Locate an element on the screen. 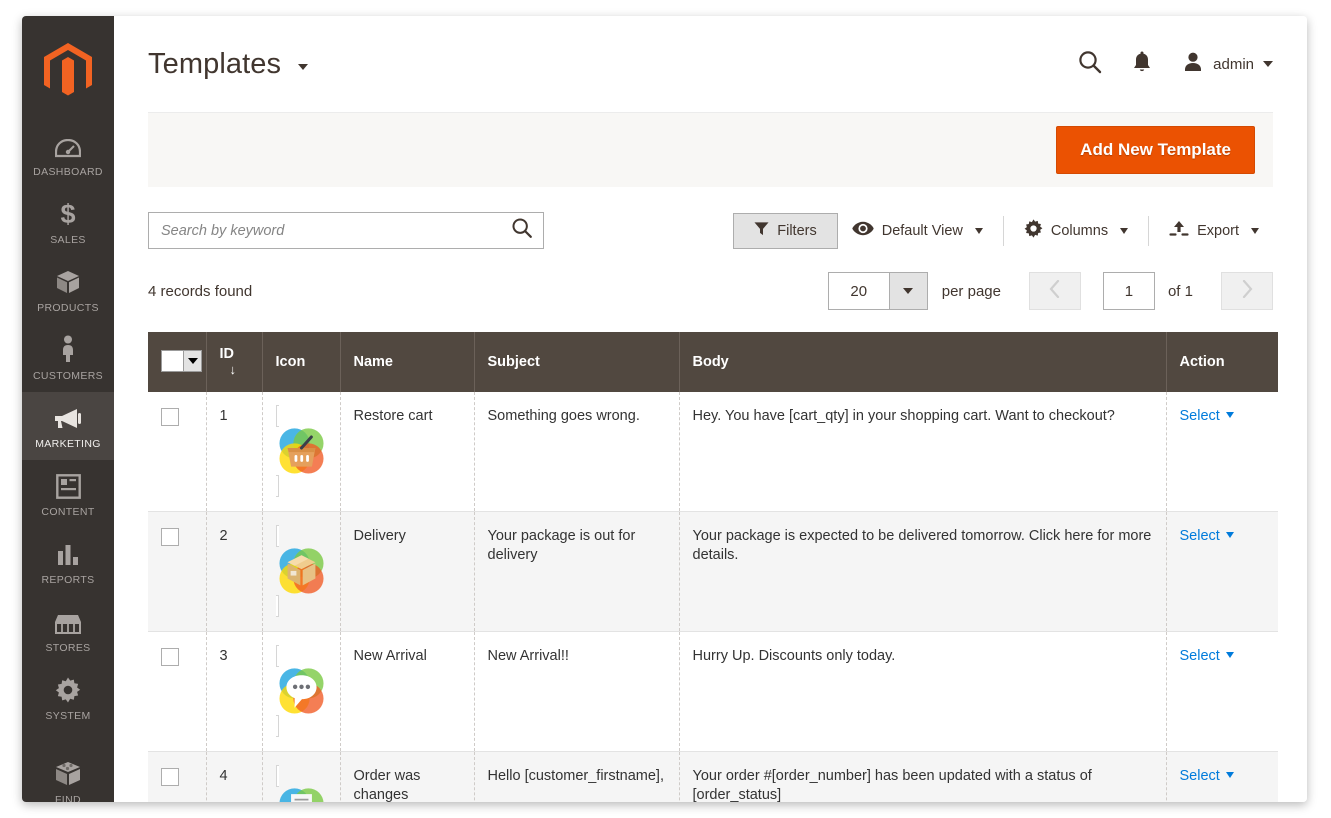  sidebar-item-content: CONTENT is located at coordinates (68, 494).